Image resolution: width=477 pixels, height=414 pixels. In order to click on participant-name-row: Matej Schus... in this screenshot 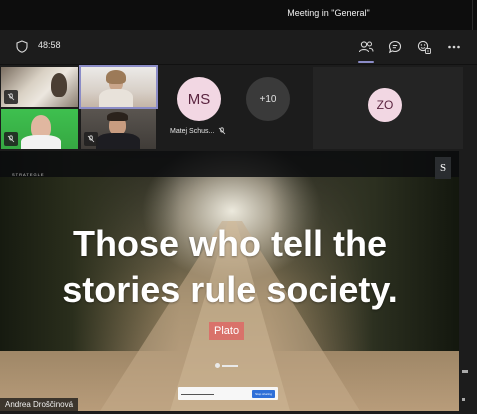, I will do `click(198, 131)`.